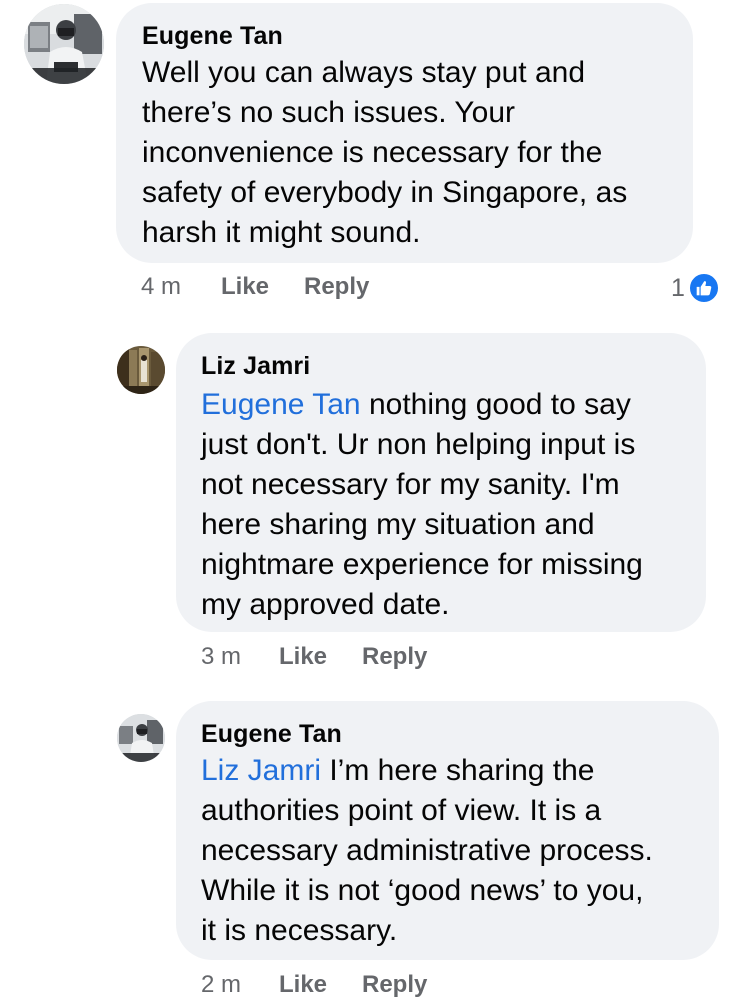 This screenshot has width=750, height=1006. Describe the element at coordinates (261, 770) in the screenshot. I see `mention-link: Liz Jamri` at that location.